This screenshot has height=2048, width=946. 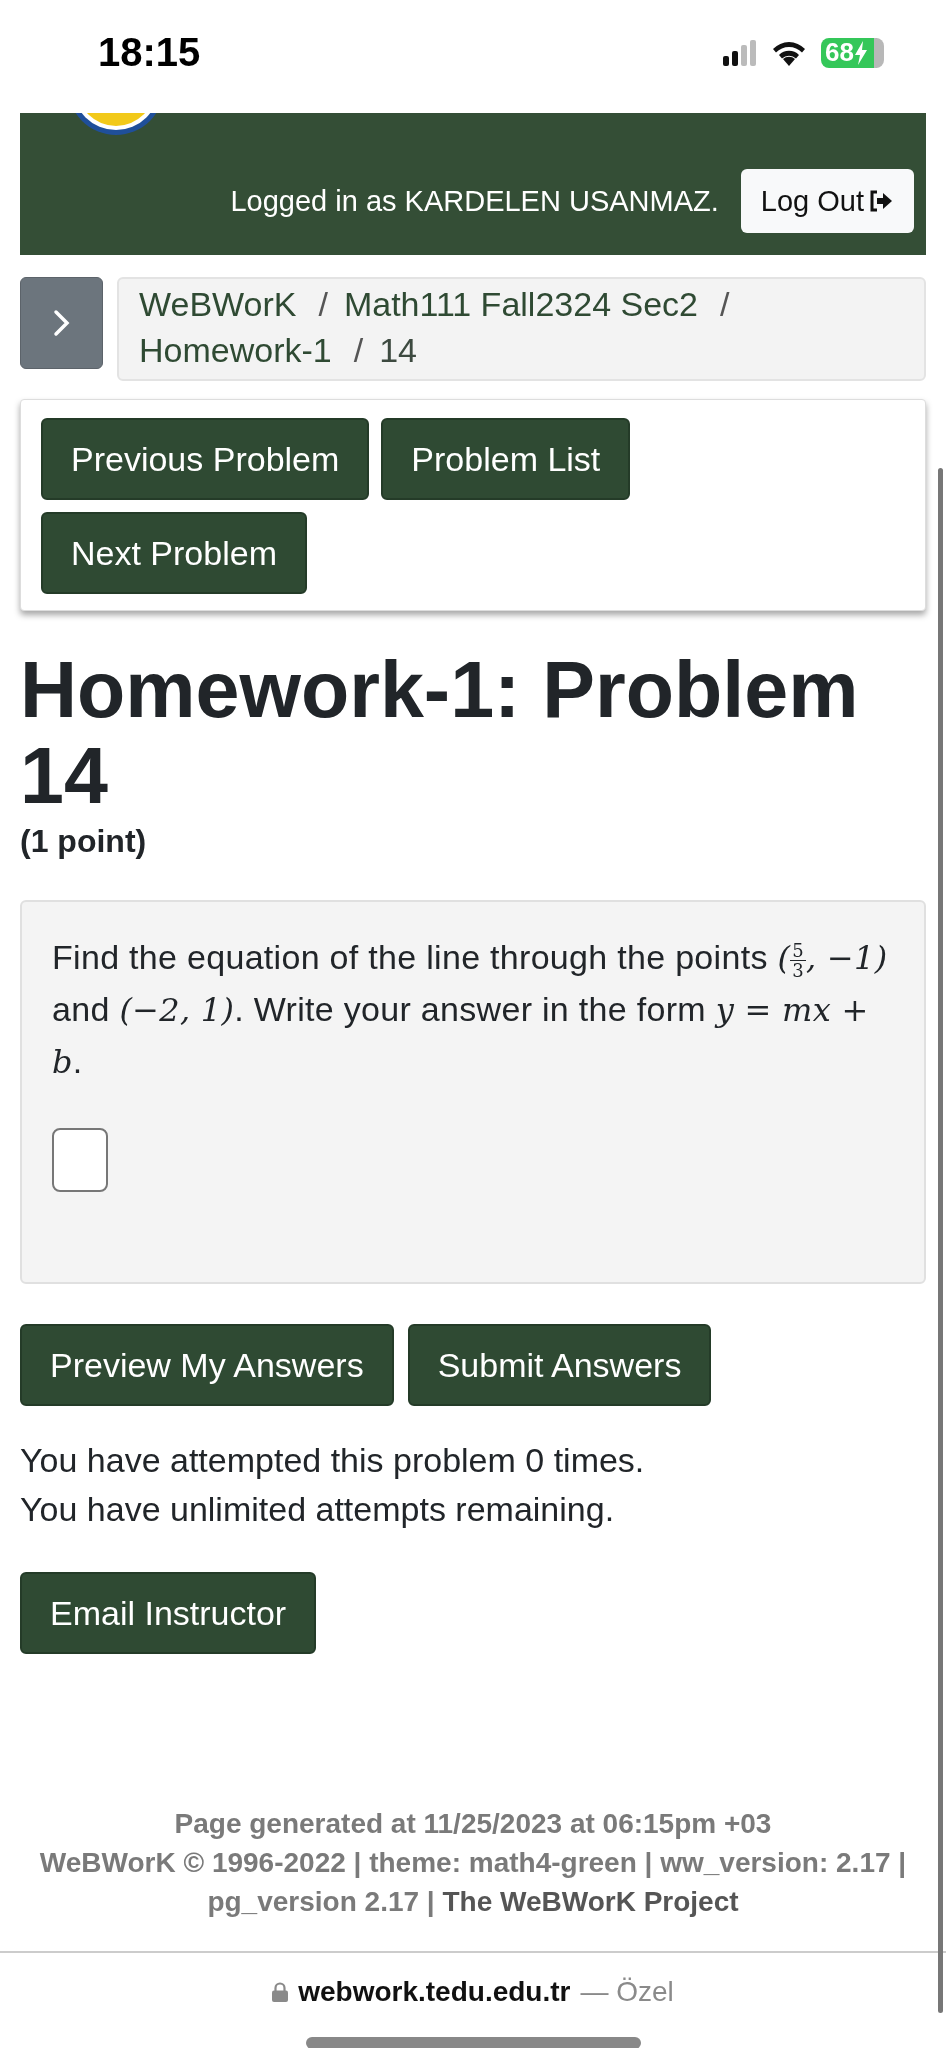 What do you see at coordinates (318, 1509) in the screenshot?
I see `attempts-text: You have unlimited attempts remaining.` at bounding box center [318, 1509].